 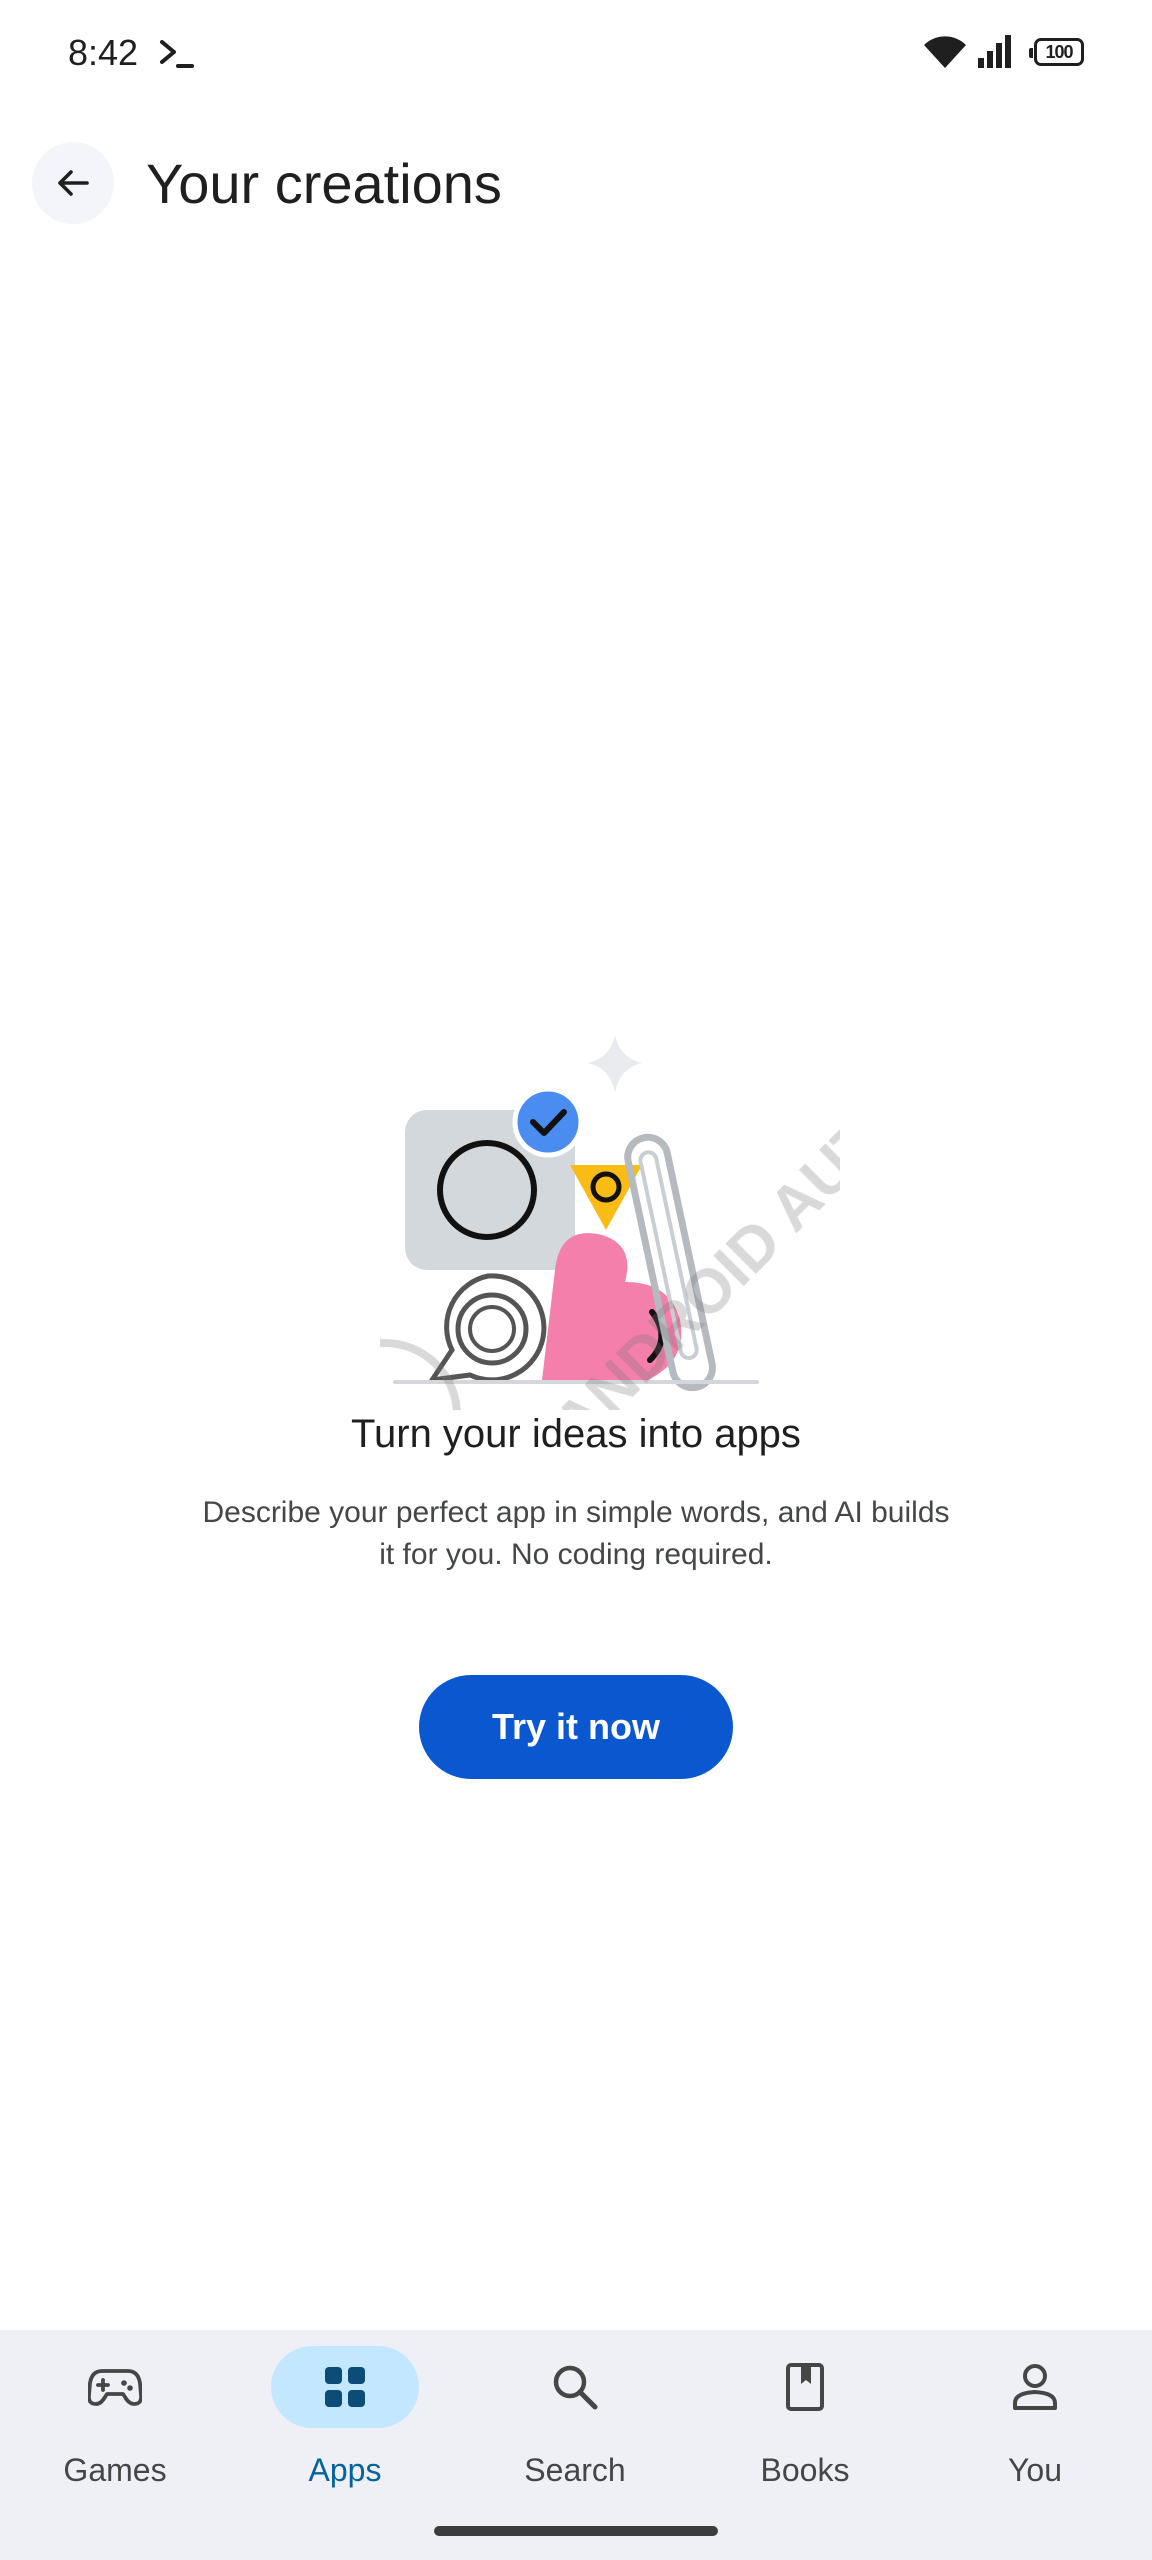 I want to click on home-indicator, so click(x=576, y=2531).